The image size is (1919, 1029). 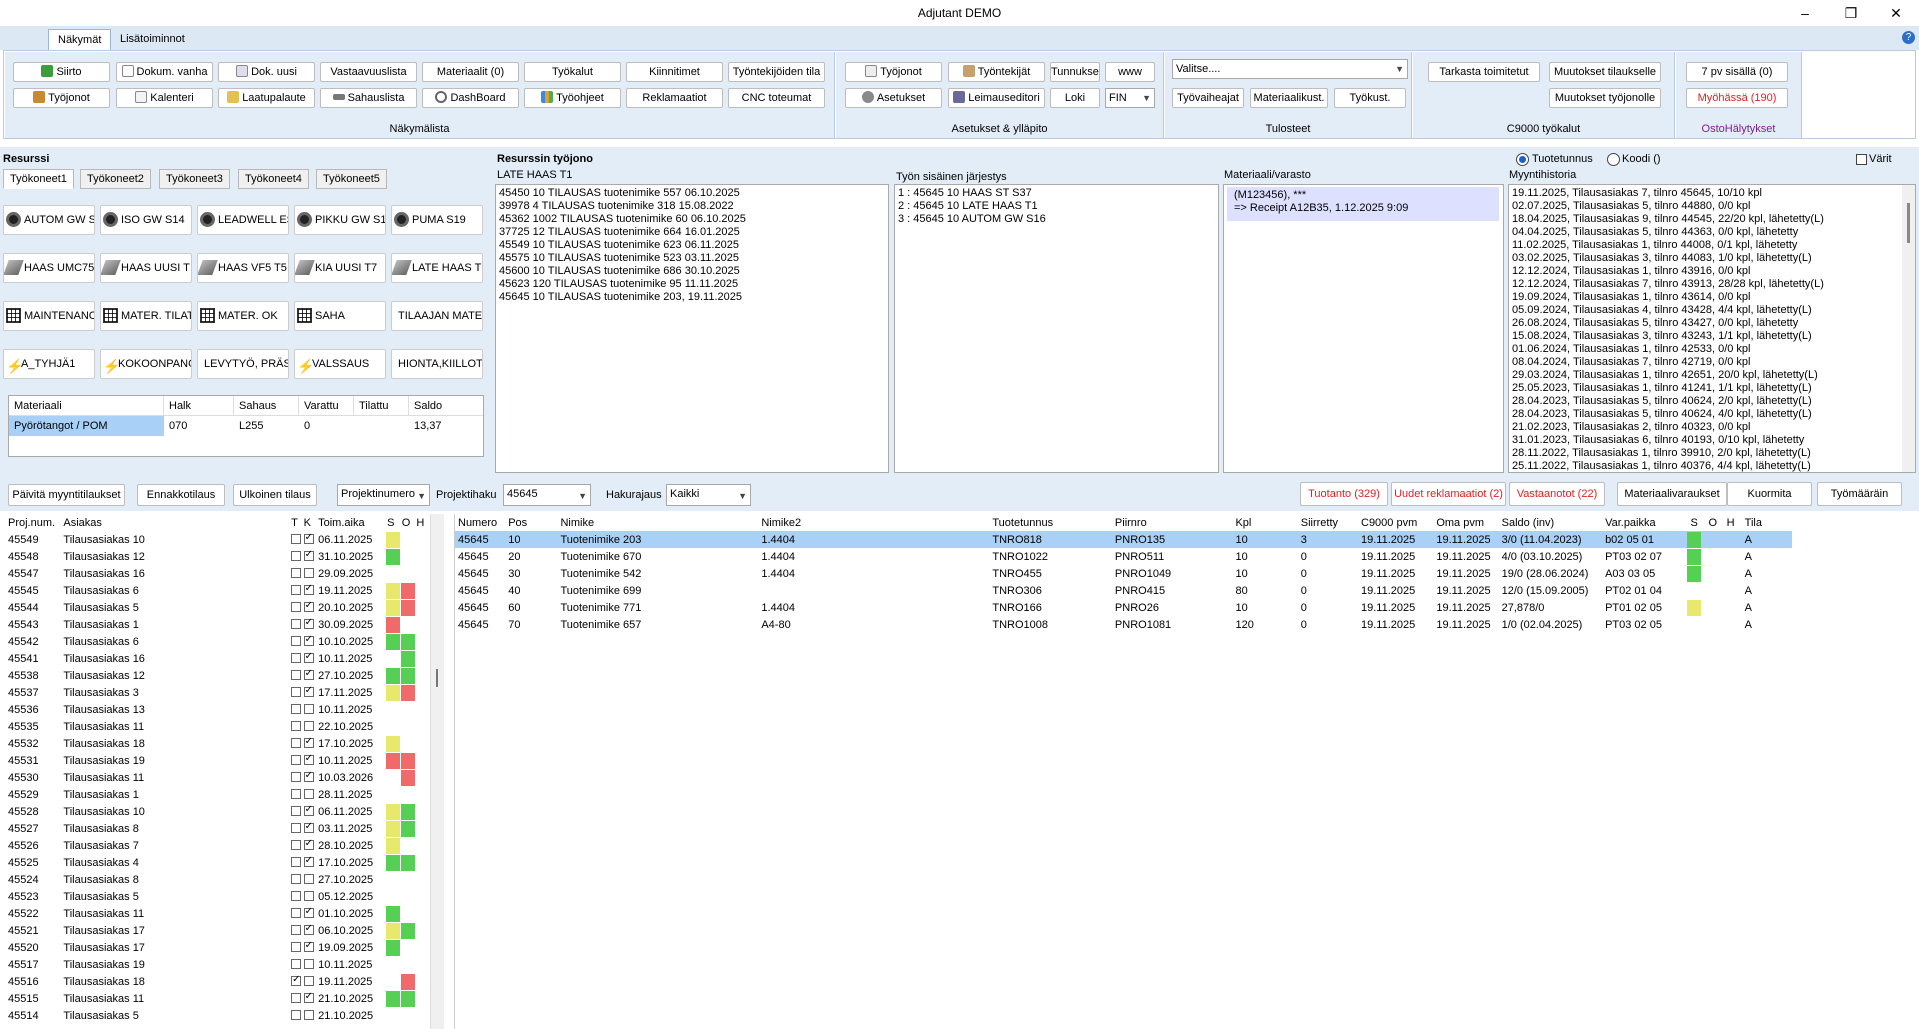 What do you see at coordinates (1859, 494) in the screenshot?
I see `tyomaarain-button: Työmääräin` at bounding box center [1859, 494].